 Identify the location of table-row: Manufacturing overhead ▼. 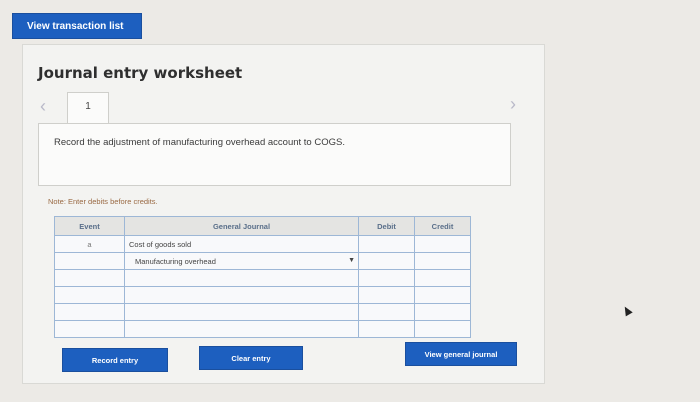
(262, 261).